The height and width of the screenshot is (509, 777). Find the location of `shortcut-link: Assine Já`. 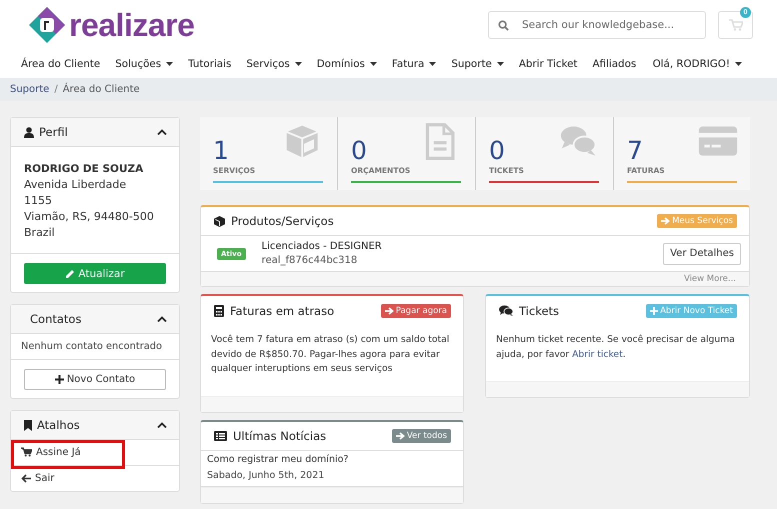

shortcut-link: Assine Já is located at coordinates (51, 452).